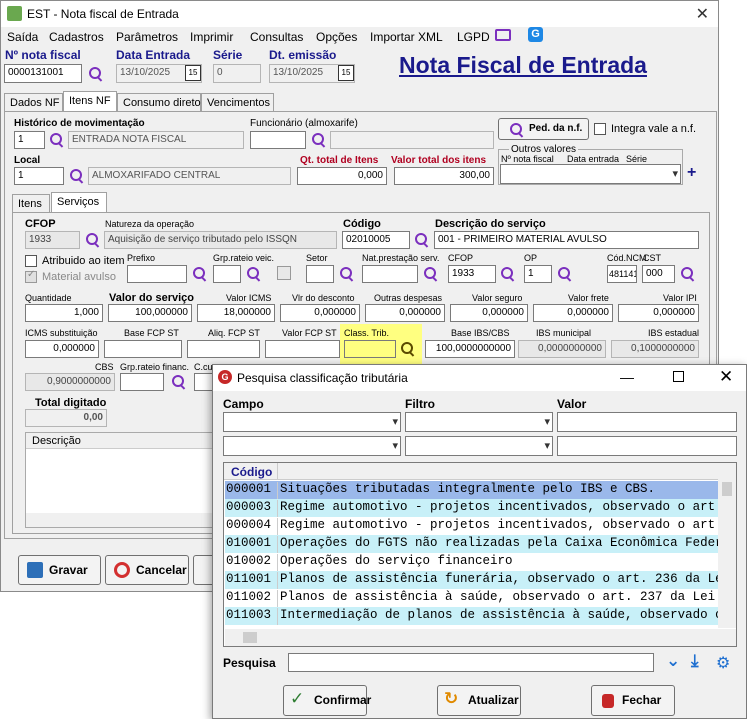 The image size is (747, 719). Describe the element at coordinates (471, 662) in the screenshot. I see `pesquisa-input` at that location.